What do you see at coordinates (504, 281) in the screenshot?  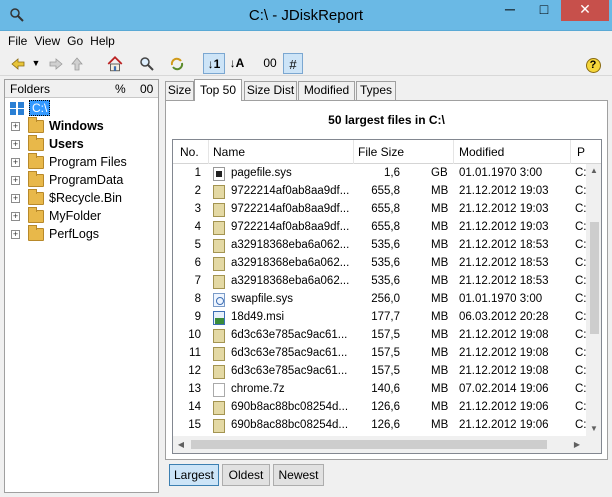 I see `file-modified: 21.12.2012 18:53` at bounding box center [504, 281].